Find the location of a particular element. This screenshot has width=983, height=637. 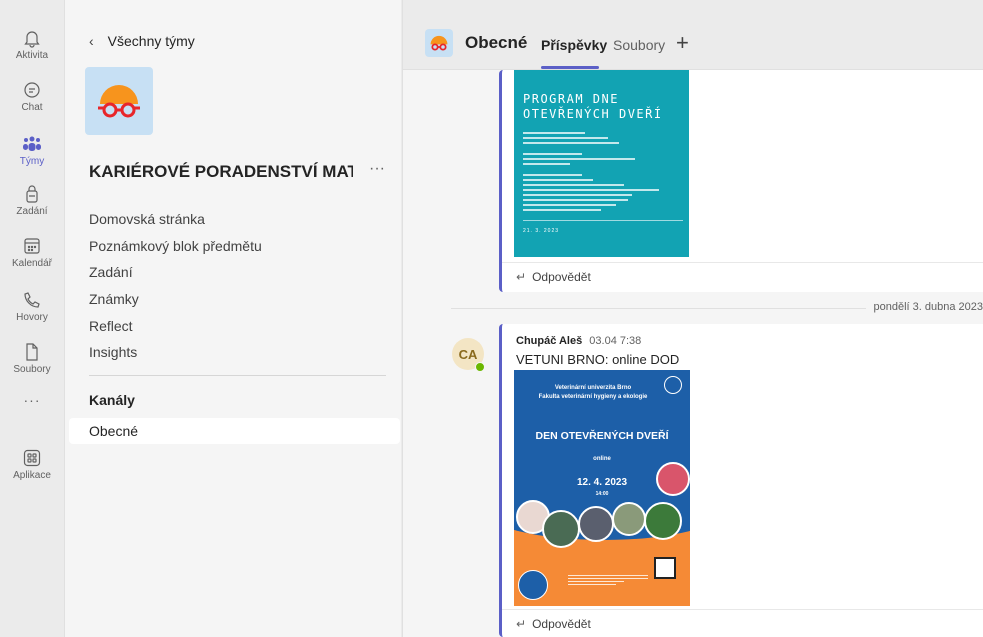

poster-fine-print is located at coordinates (608, 582).